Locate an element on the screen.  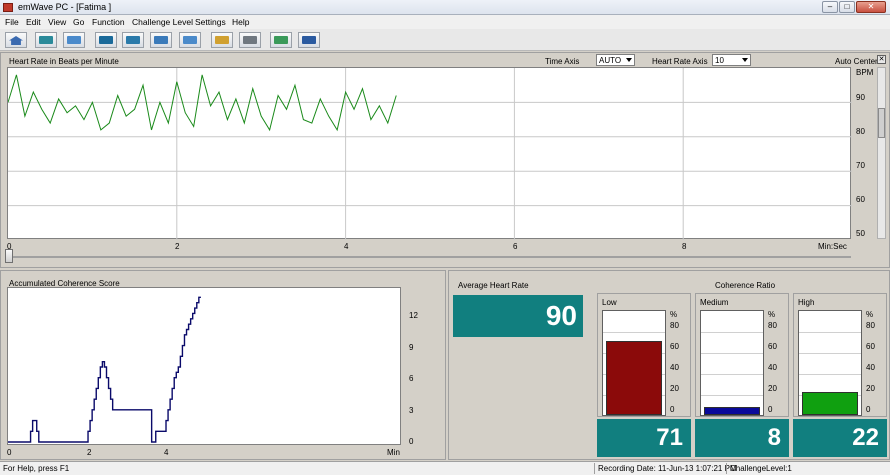
menu-settings: Settings is located at coordinates (210, 22).